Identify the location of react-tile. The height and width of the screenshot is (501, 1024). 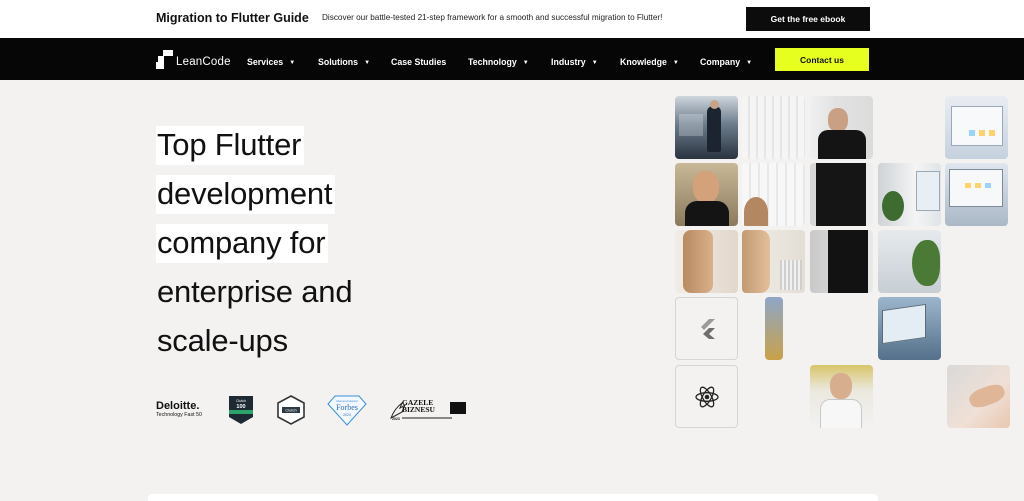
(706, 396).